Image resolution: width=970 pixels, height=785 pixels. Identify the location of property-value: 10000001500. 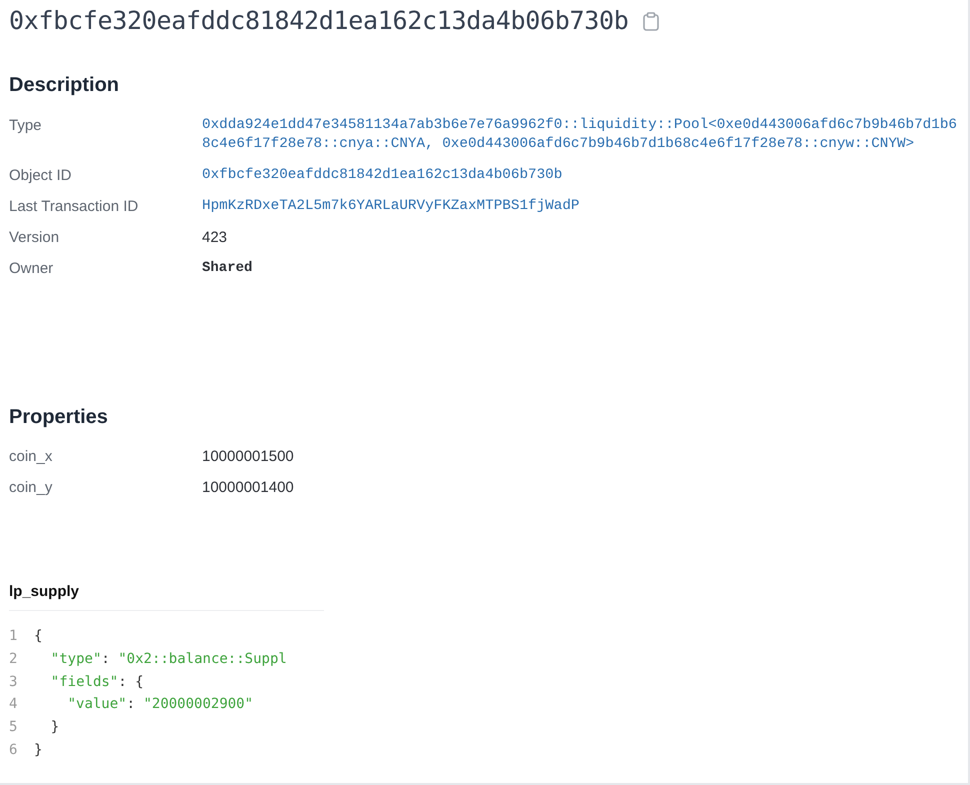
(248, 456).